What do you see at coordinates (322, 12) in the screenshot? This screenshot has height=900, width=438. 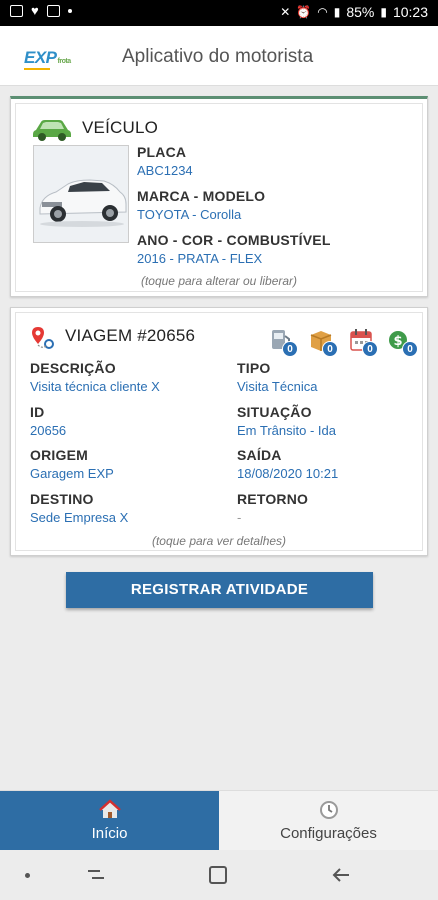 I see `wifi-icon: ◠` at bounding box center [322, 12].